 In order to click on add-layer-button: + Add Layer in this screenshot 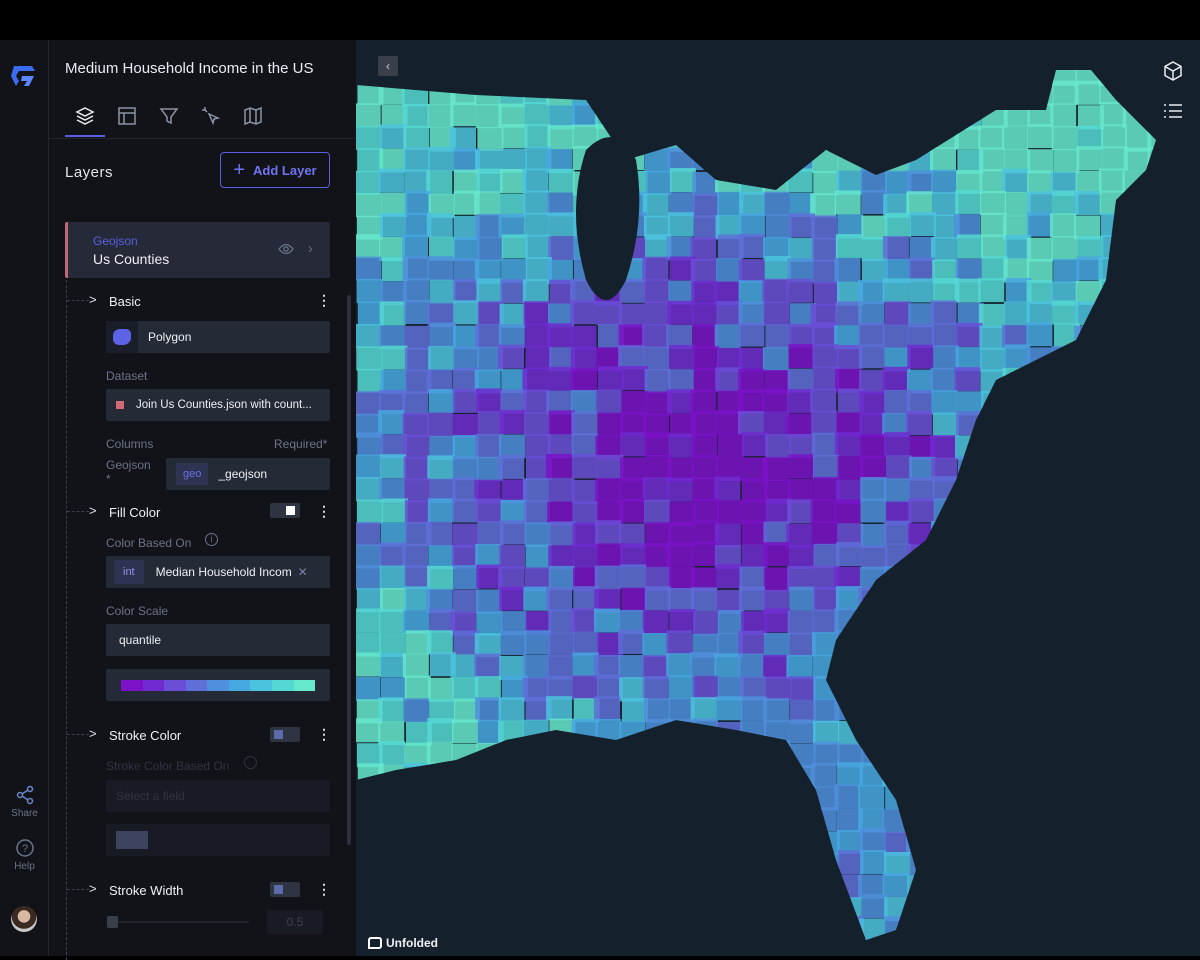, I will do `click(275, 170)`.